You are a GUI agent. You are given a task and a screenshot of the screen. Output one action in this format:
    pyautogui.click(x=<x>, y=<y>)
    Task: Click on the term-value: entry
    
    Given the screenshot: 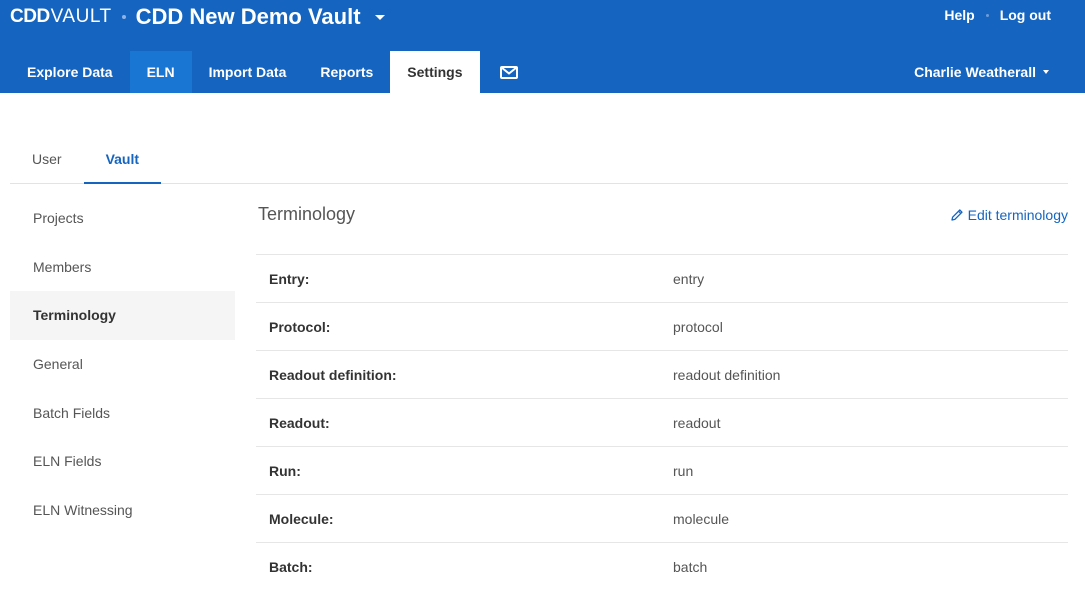 What is the action you would take?
    pyautogui.click(x=689, y=278)
    